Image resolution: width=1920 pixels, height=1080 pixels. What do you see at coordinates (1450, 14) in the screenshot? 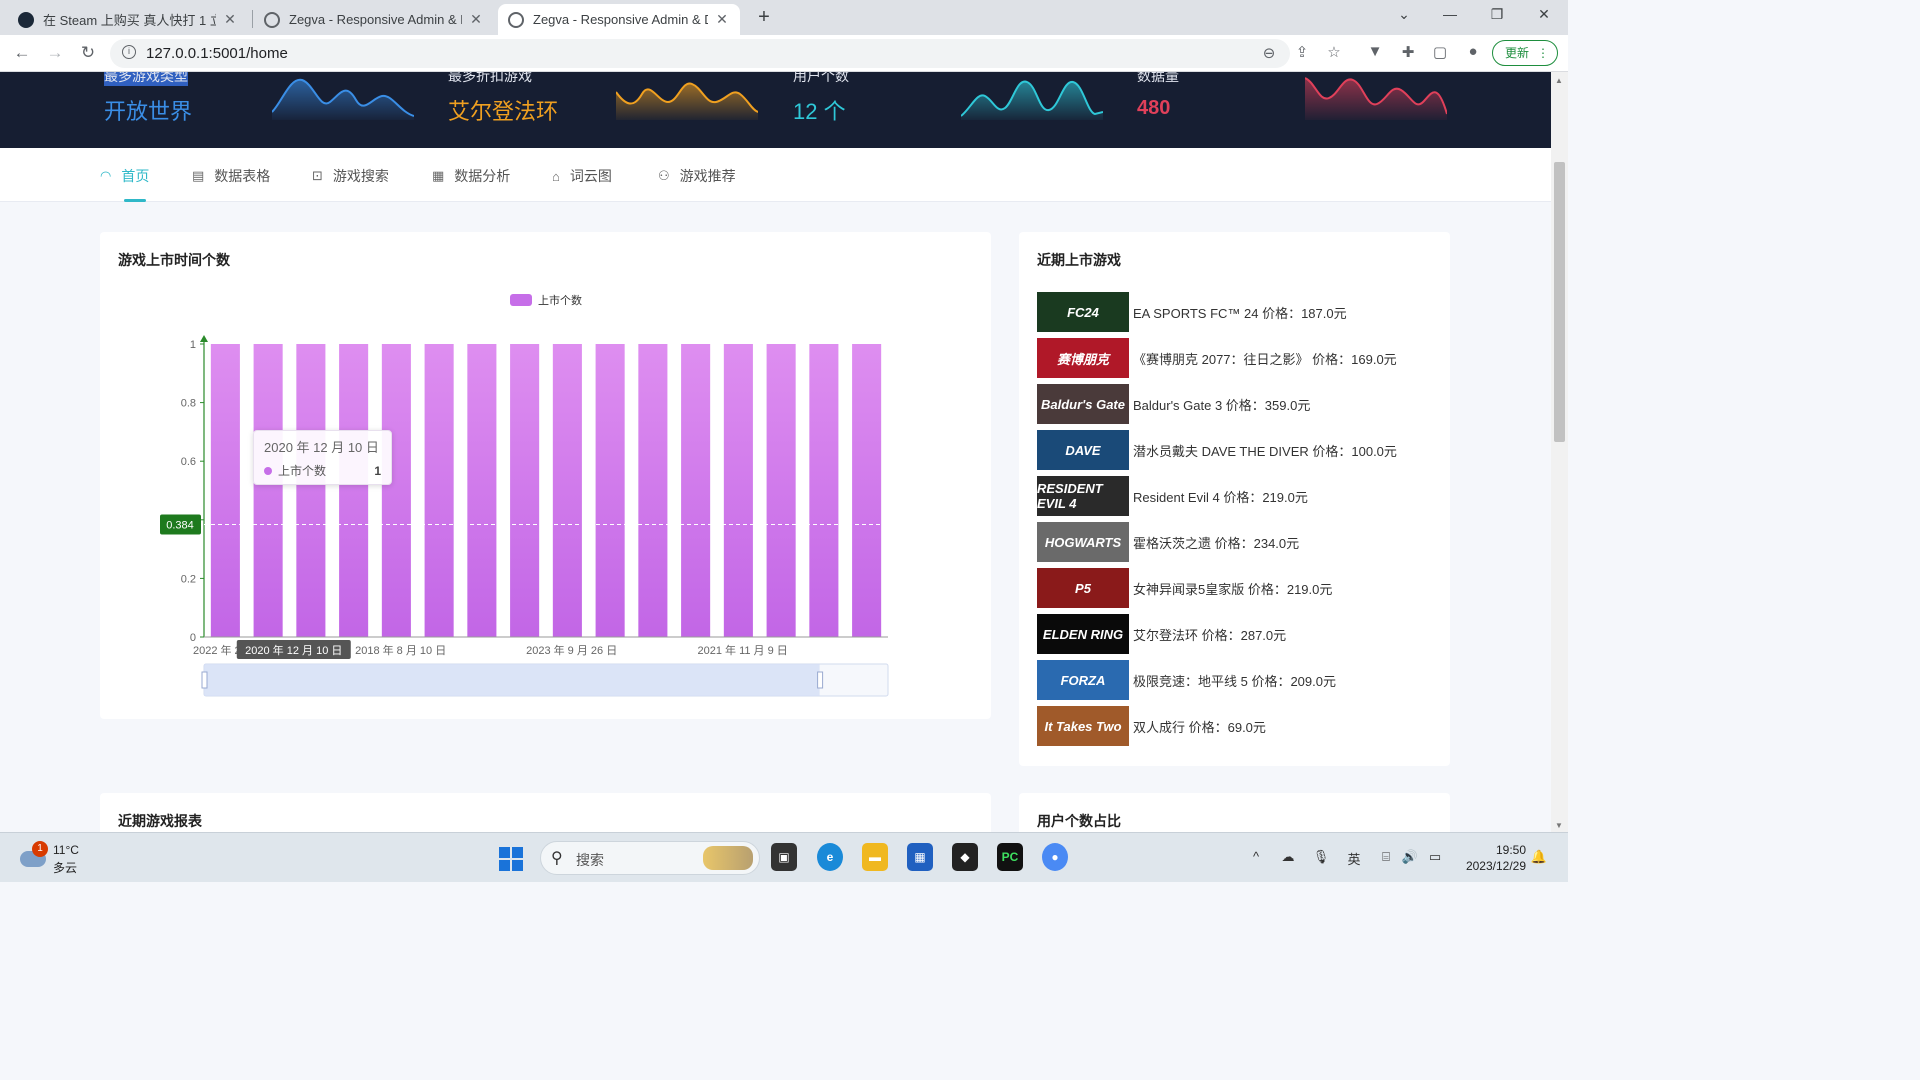
I see `minimize-window-icon: —` at bounding box center [1450, 14].